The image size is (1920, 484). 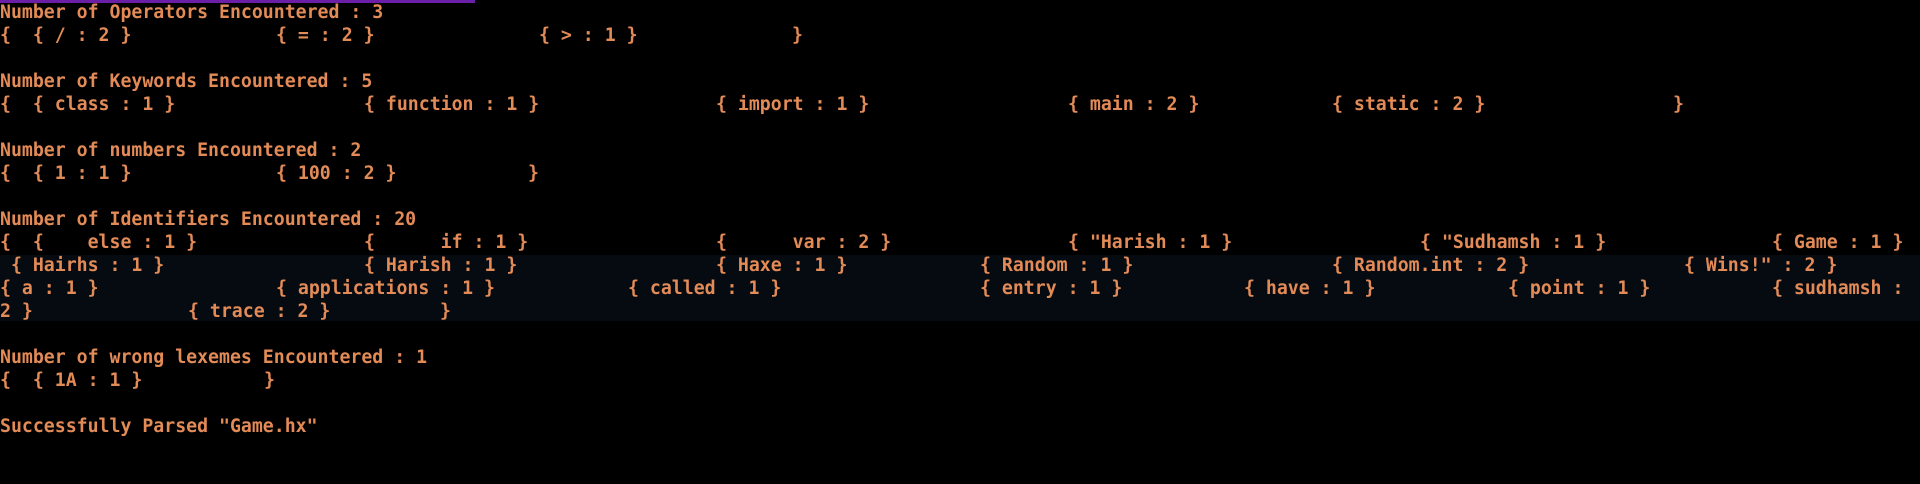 I want to click on wrong-lexemes-header: Number of wrong lexemes Encountered : 1, so click(x=214, y=357).